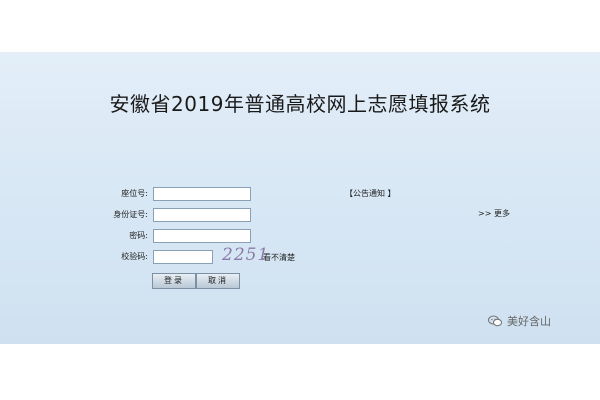 This screenshot has width=600, height=400. I want to click on password-input, so click(202, 236).